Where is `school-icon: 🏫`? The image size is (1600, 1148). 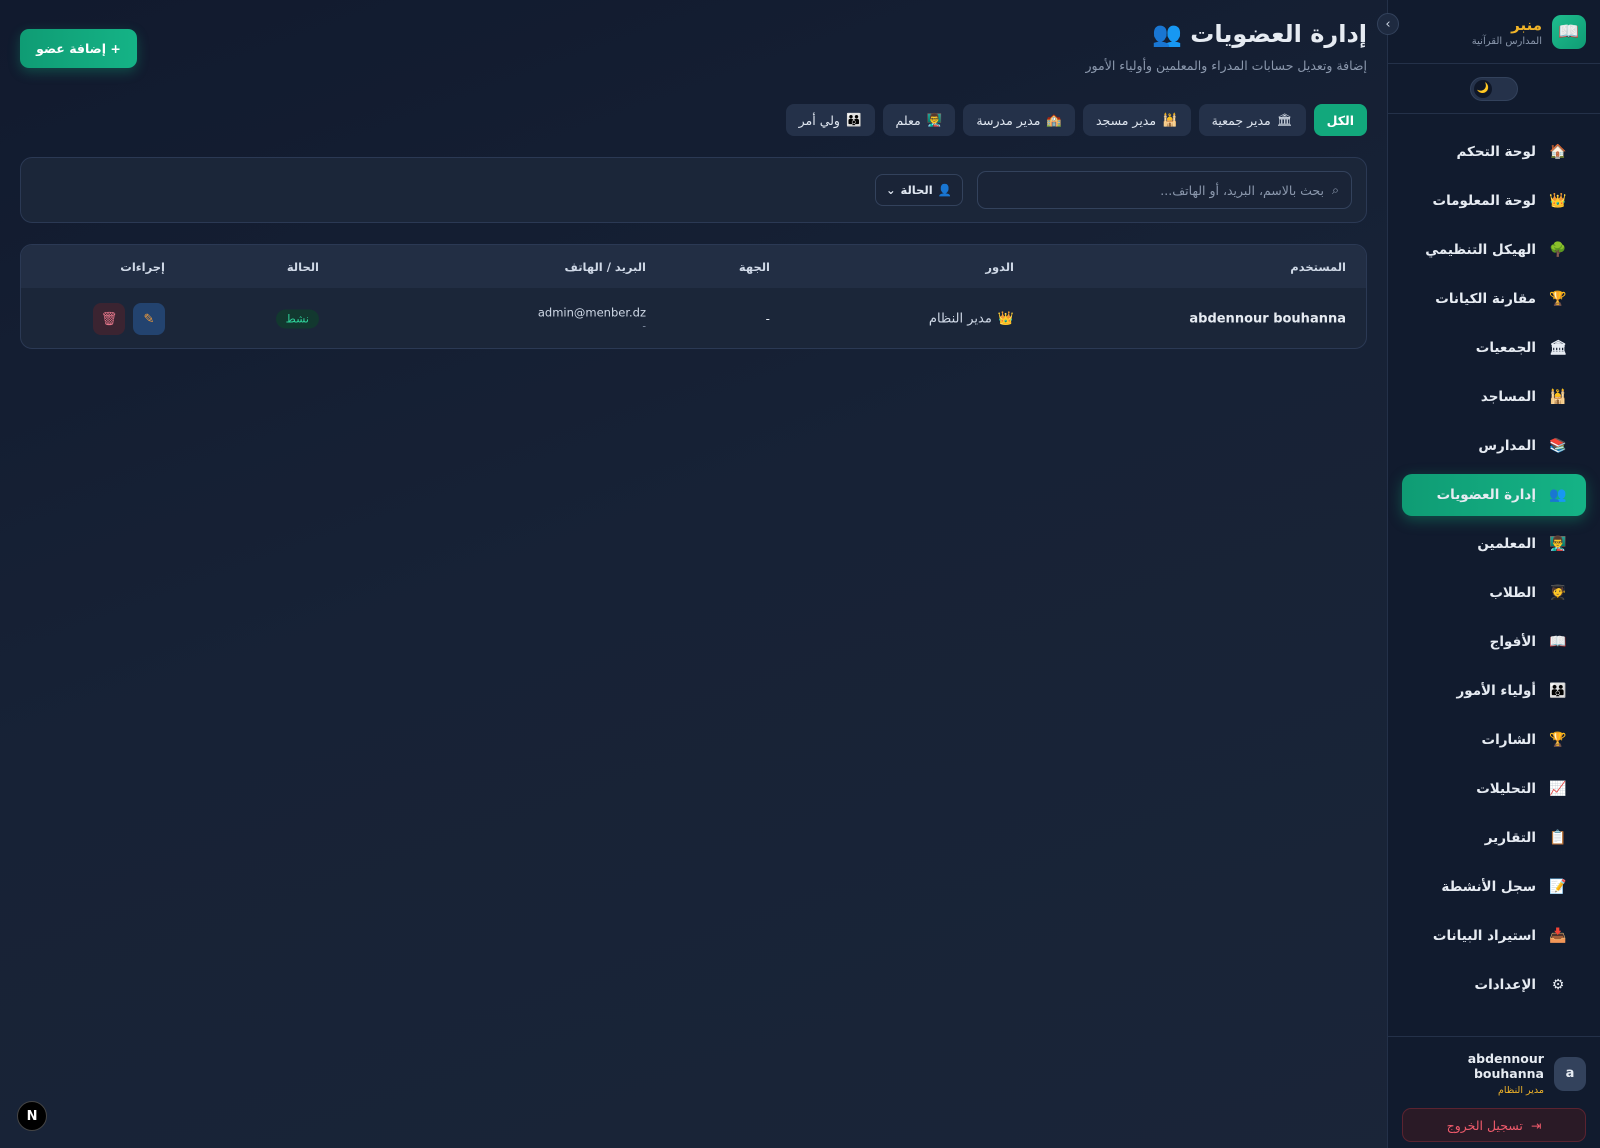 school-icon: 🏫 is located at coordinates (1054, 119).